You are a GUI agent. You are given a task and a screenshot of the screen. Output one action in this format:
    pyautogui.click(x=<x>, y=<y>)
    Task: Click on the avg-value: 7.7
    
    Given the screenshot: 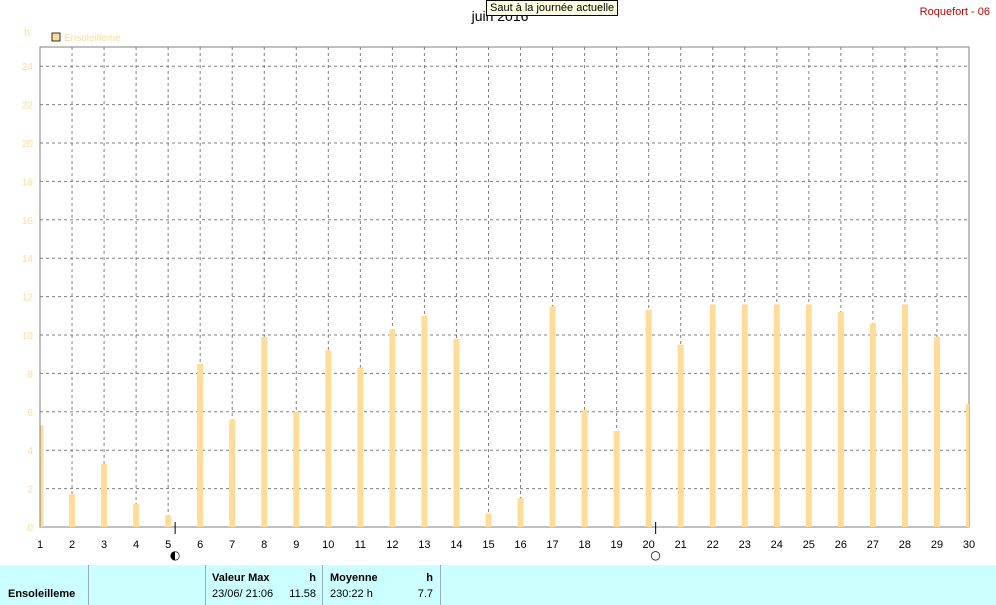 What is the action you would take?
    pyautogui.click(x=425, y=594)
    